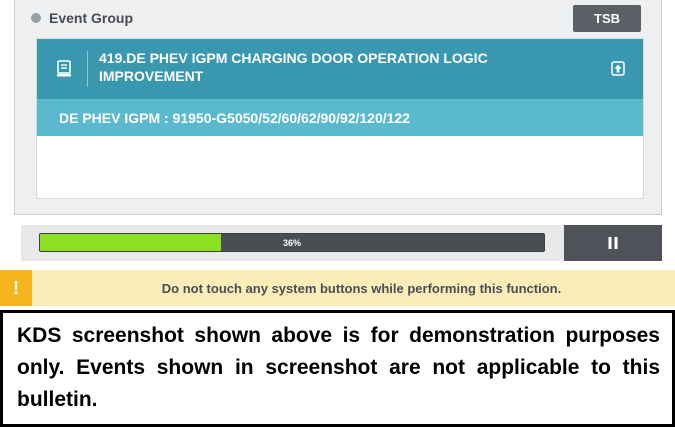 The width and height of the screenshot is (675, 427). I want to click on progress-percent: 36%, so click(291, 242).